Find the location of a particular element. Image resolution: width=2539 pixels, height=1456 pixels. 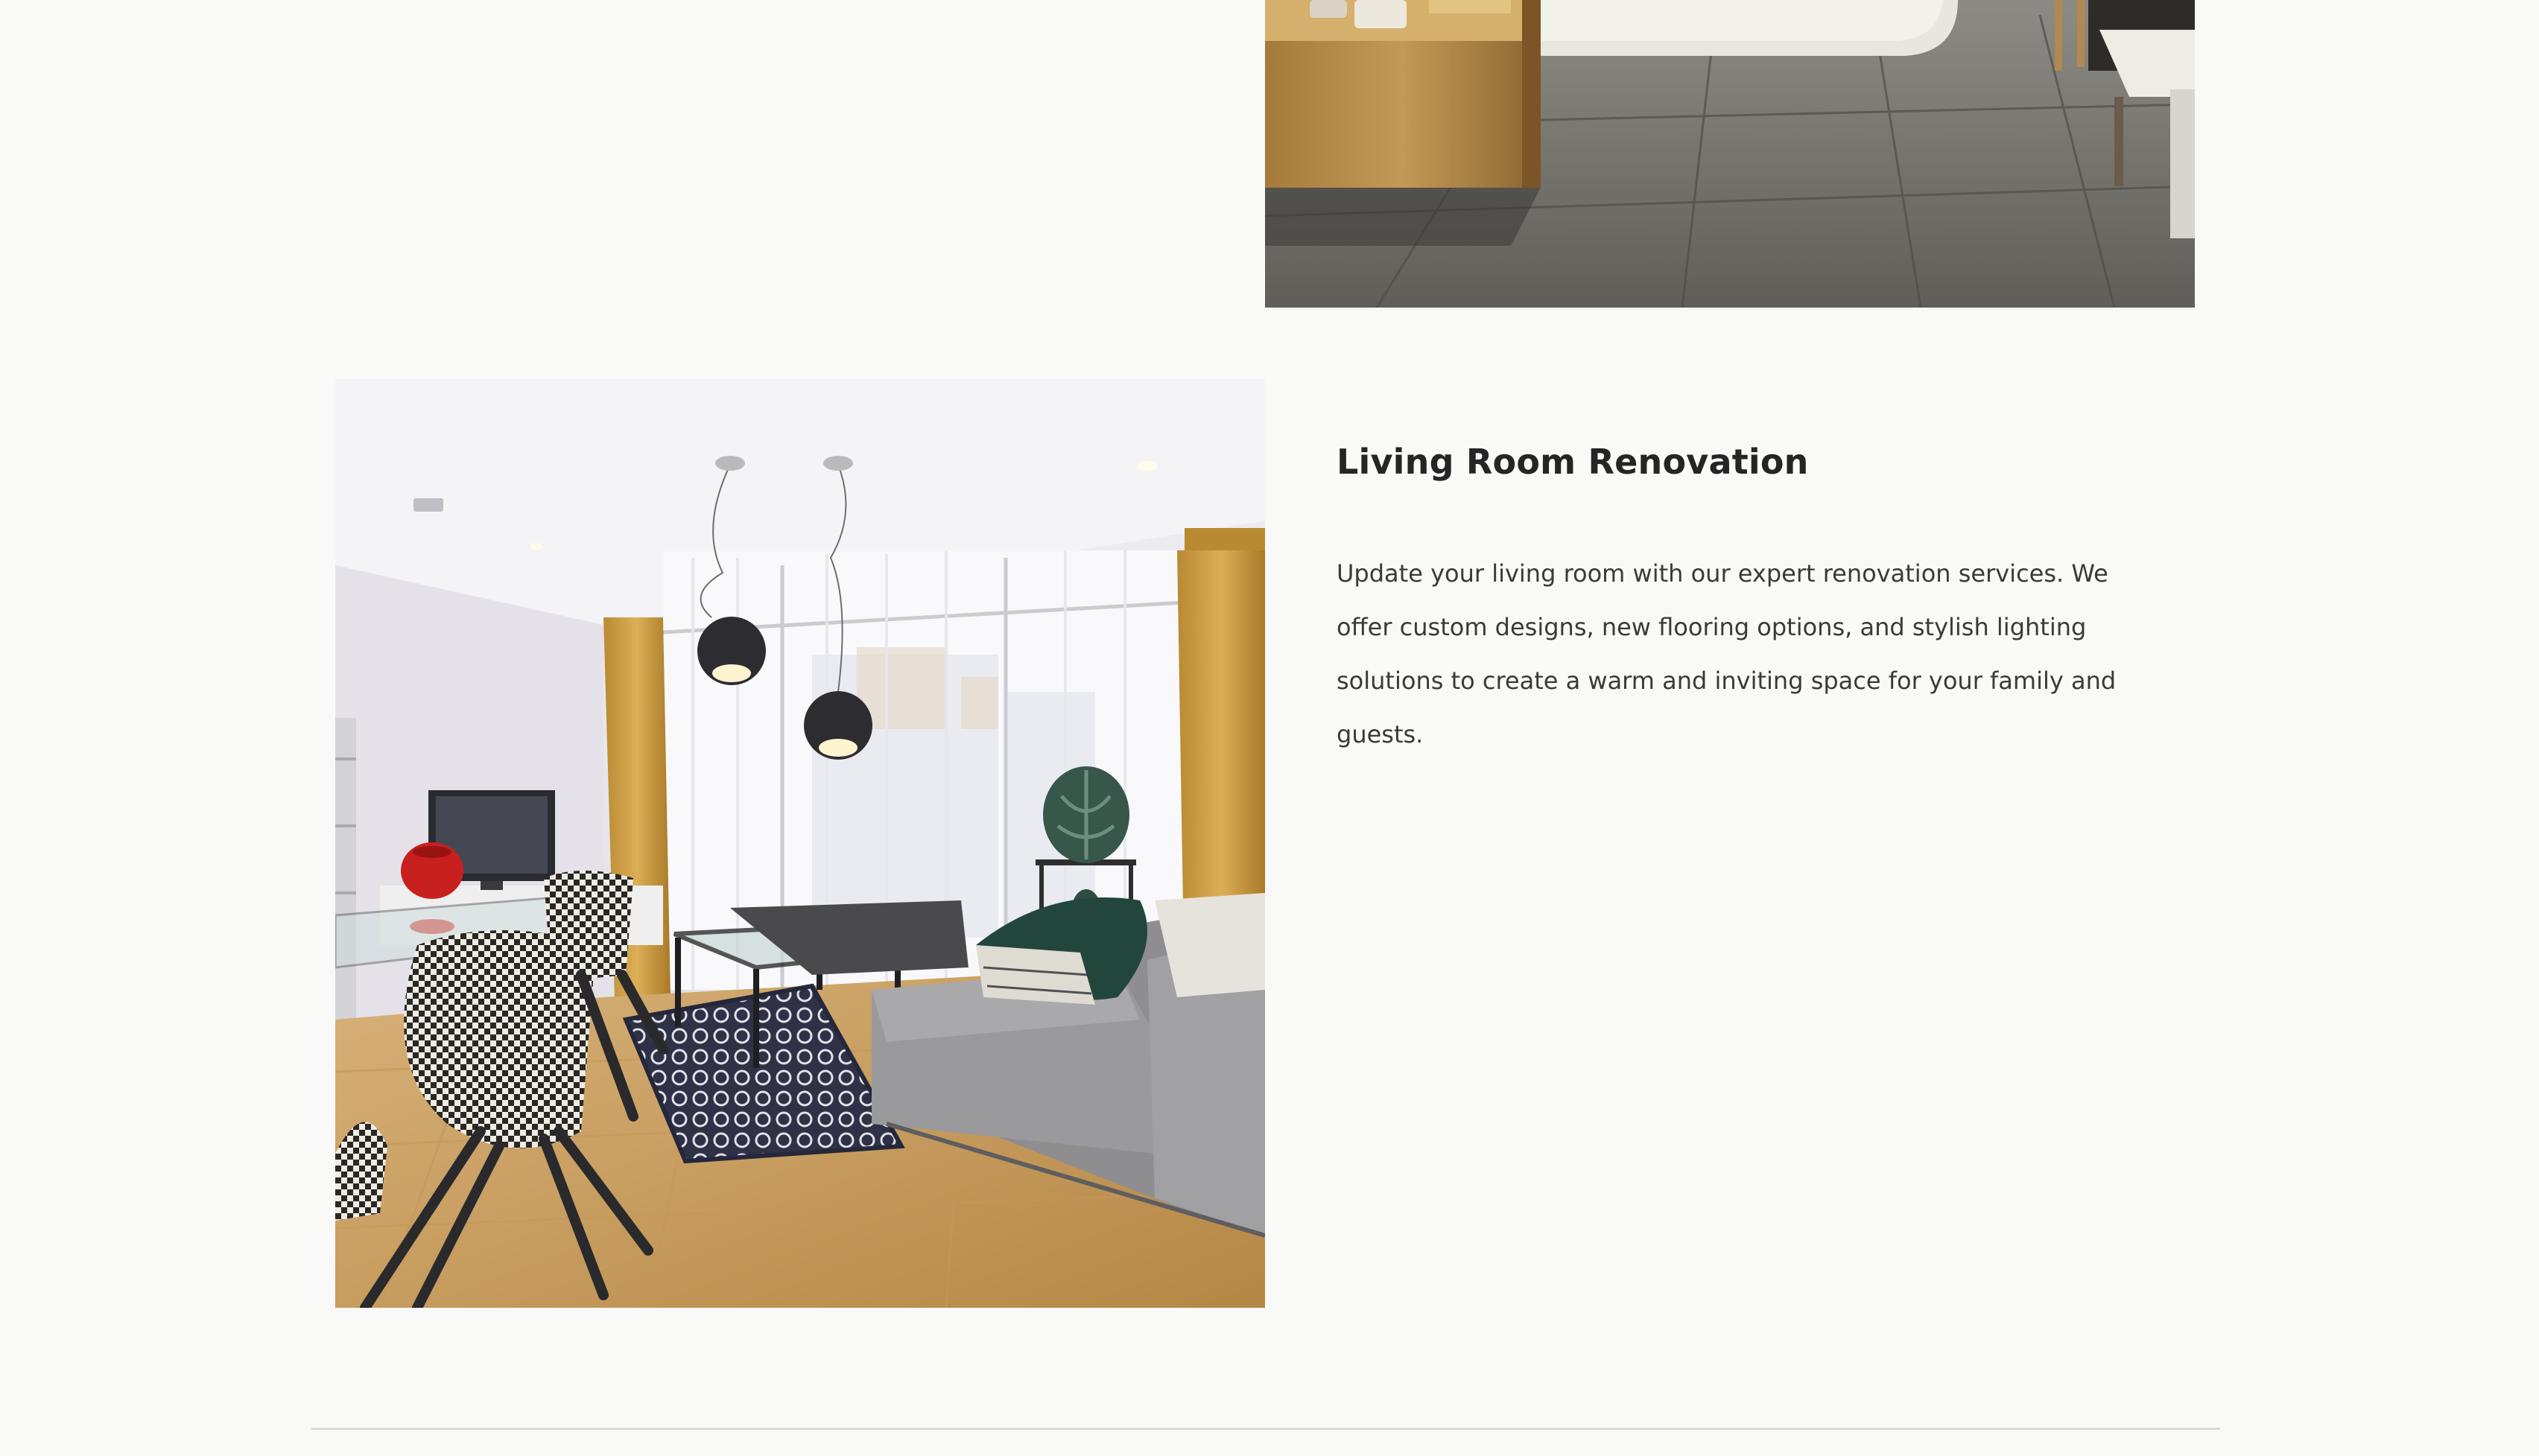

feature-title: Living Room Renovation is located at coordinates (1573, 462).